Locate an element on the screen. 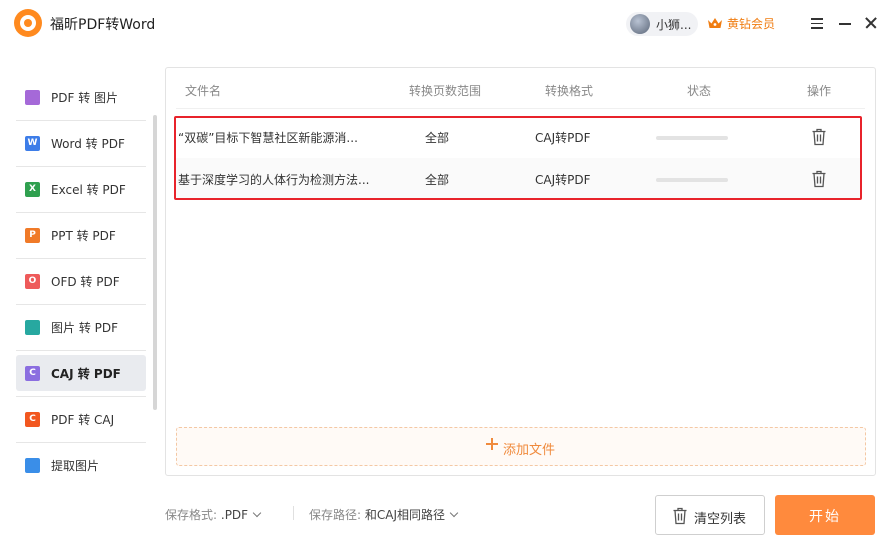 The image size is (893, 553). sidebar-item-5: 图片 转 PDF is located at coordinates (81, 327).